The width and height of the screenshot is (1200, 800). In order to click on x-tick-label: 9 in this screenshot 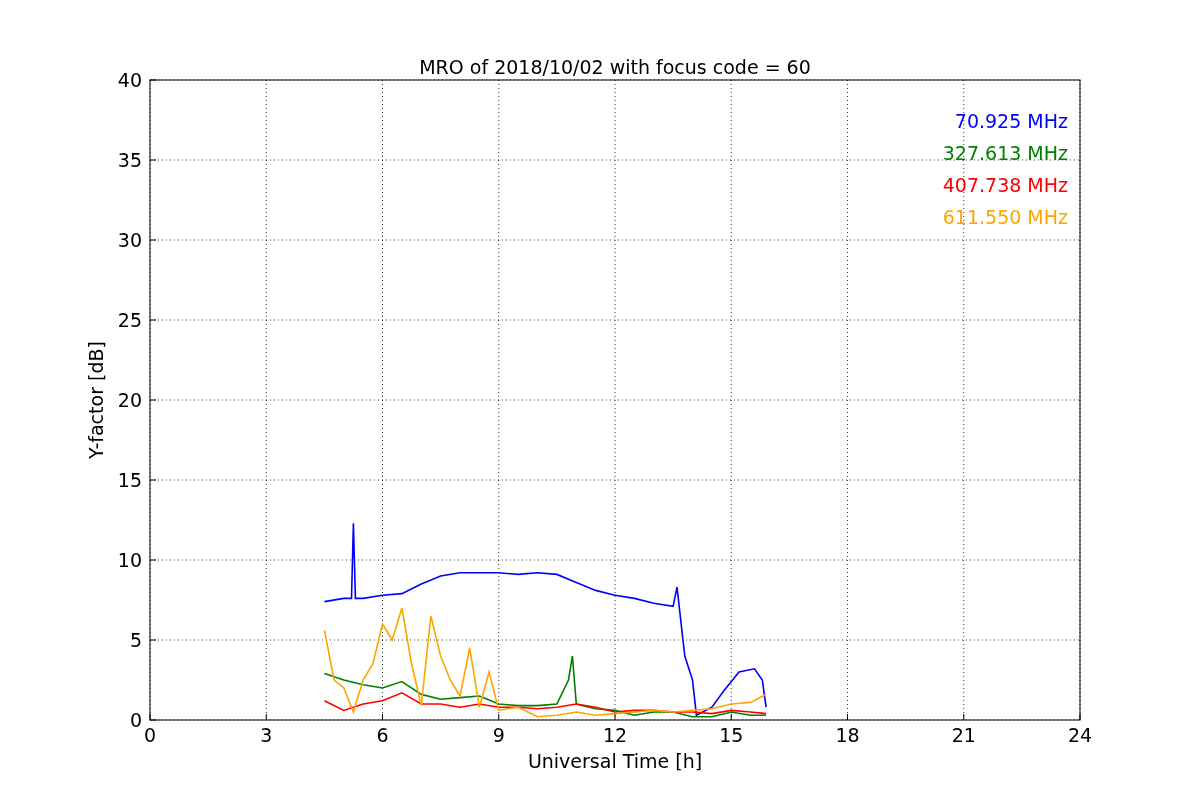, I will do `click(498, 735)`.